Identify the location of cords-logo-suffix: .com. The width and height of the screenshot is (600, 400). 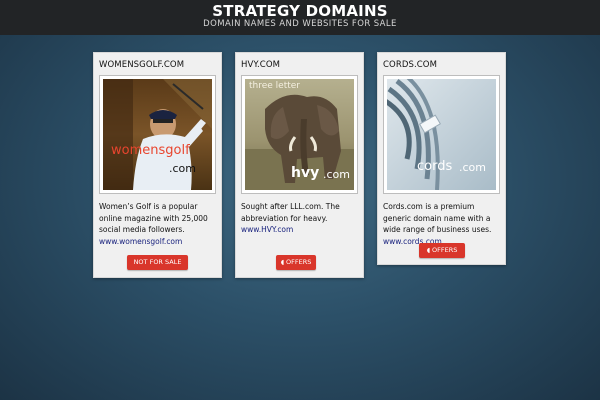
(472, 167).